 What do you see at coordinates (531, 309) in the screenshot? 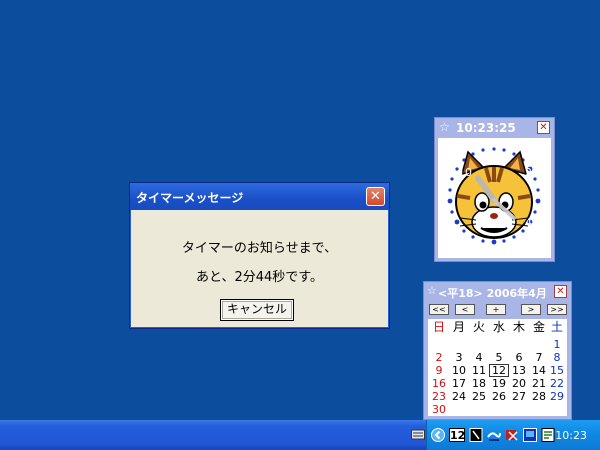
I see `next-month-button: >` at bounding box center [531, 309].